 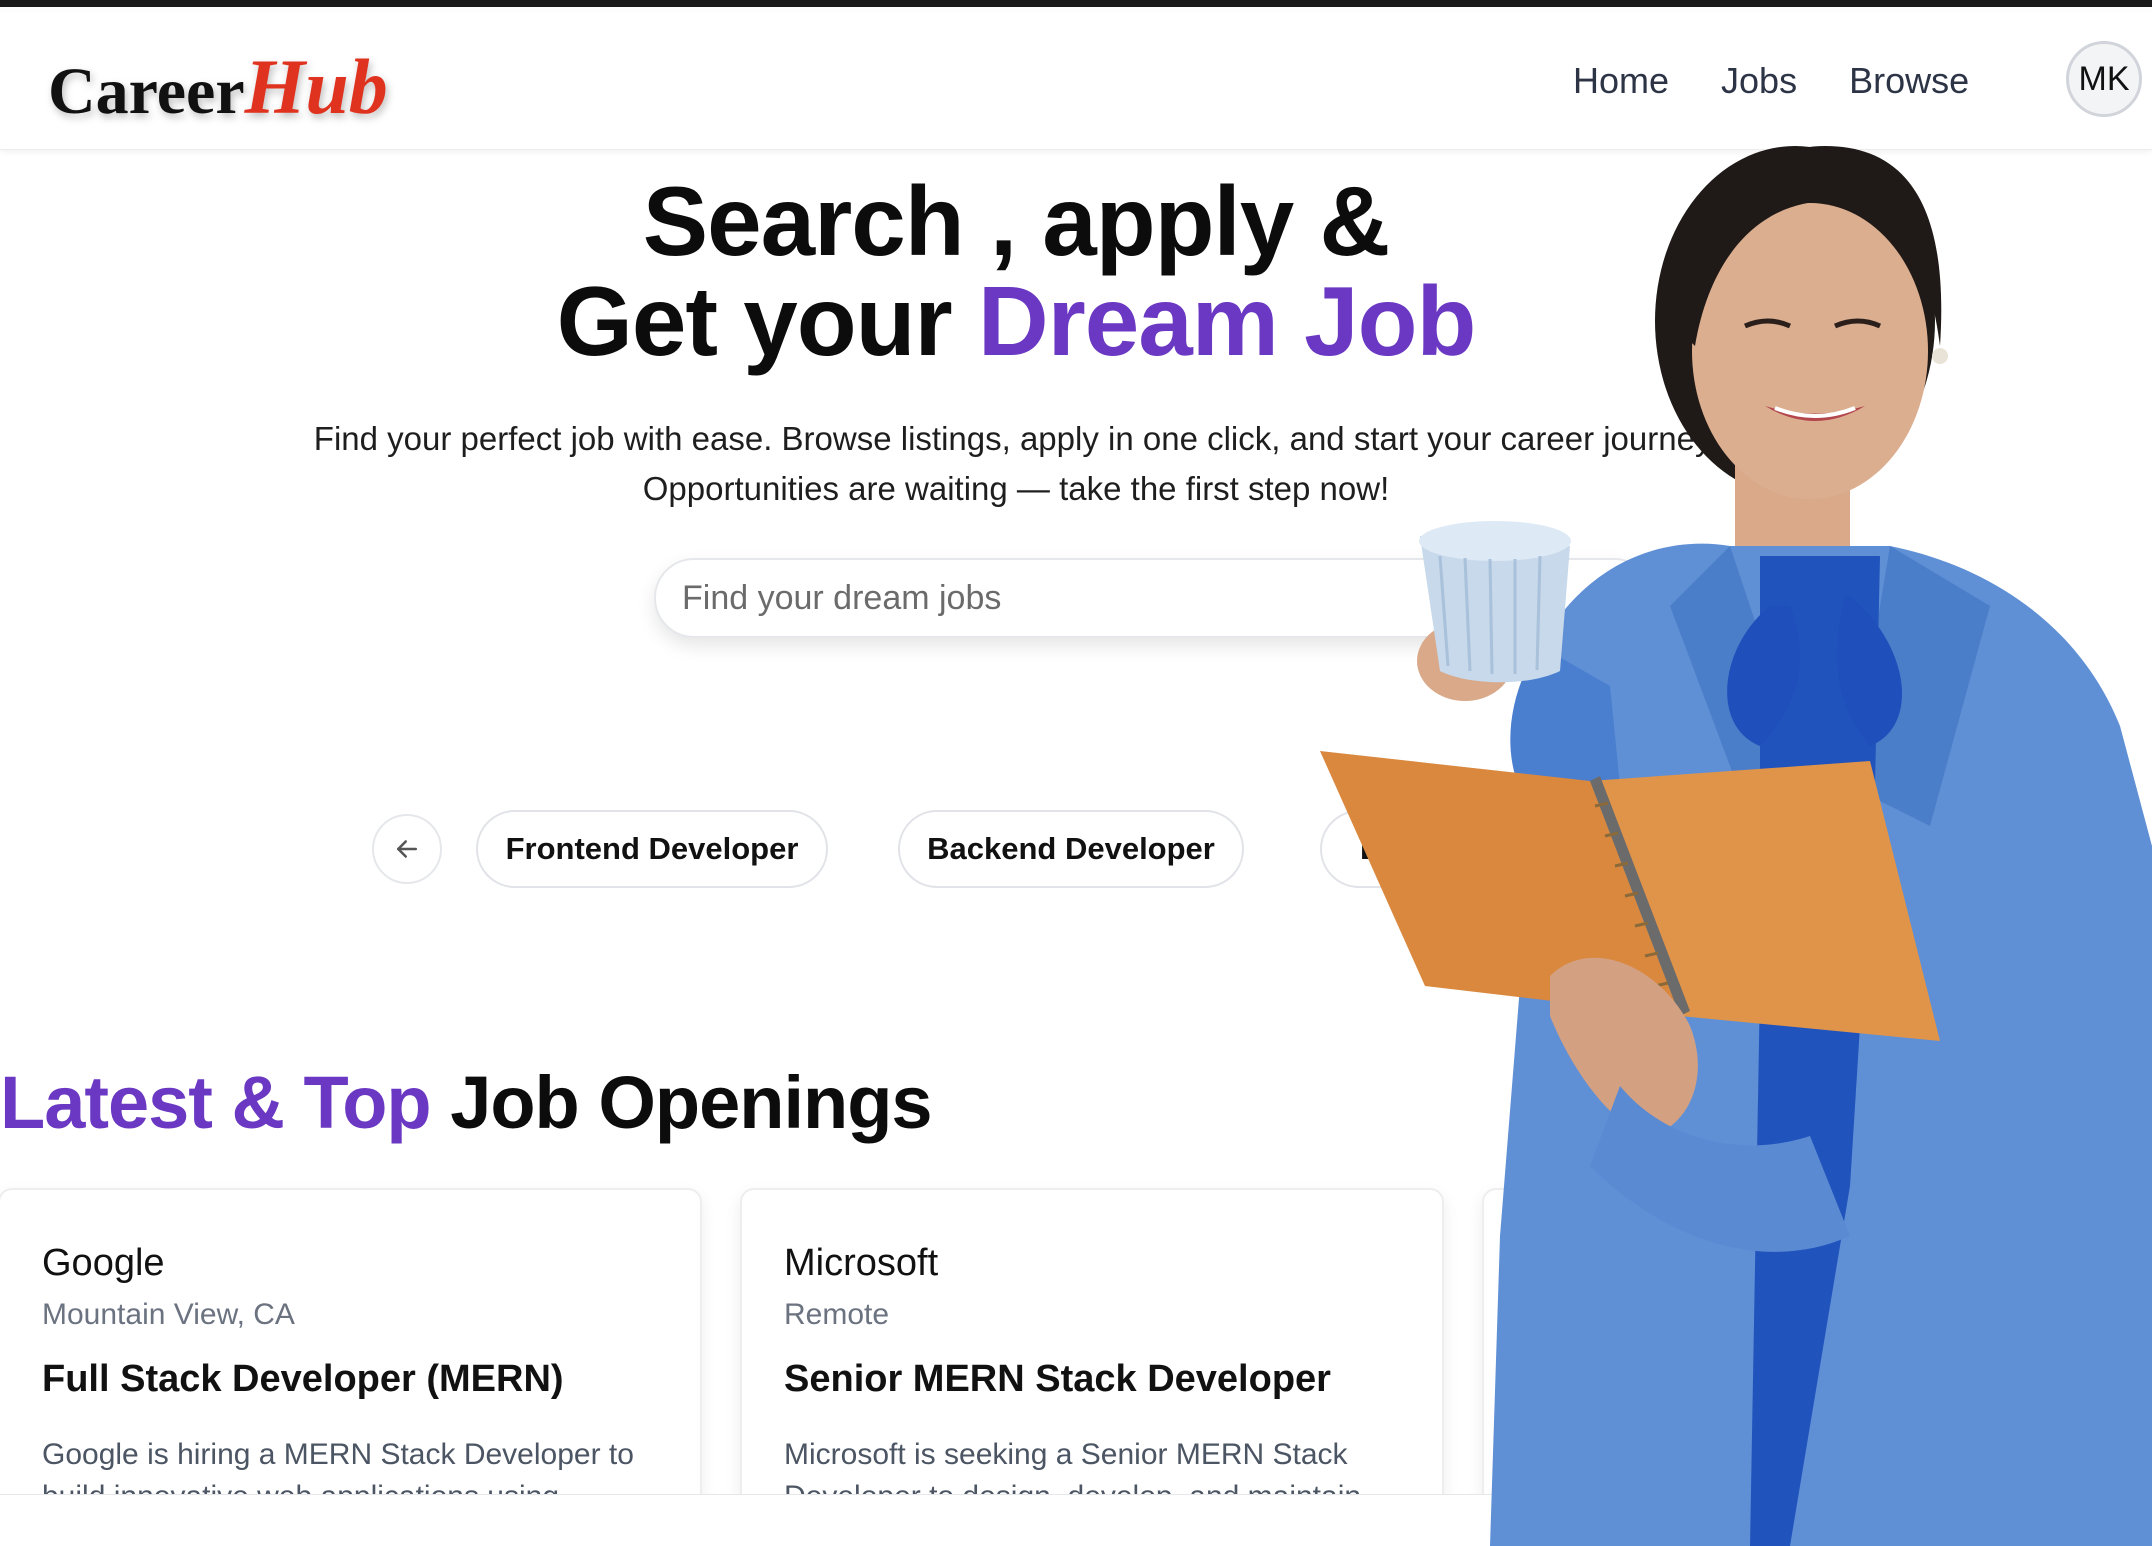 I want to click on logo-hub: Hub, so click(x=316, y=86).